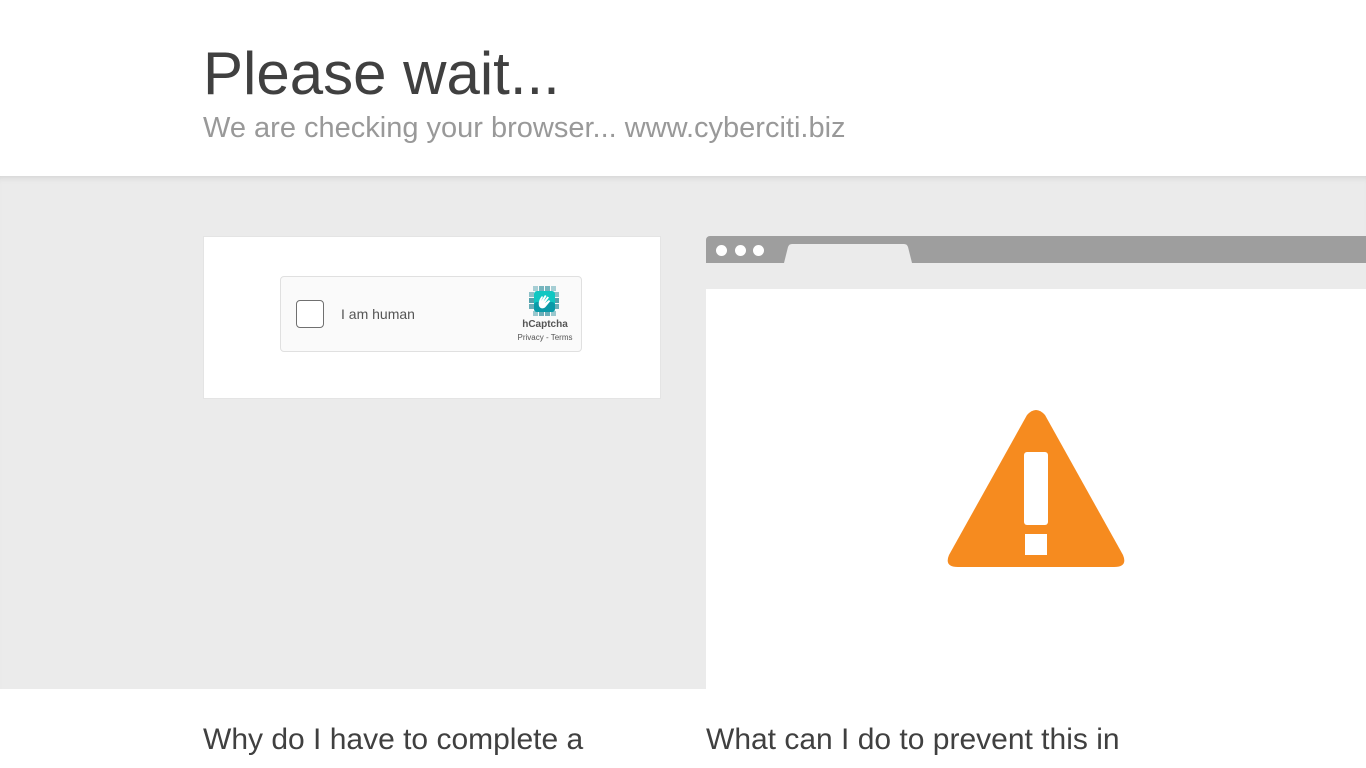 Image resolution: width=1366 pixels, height=768 pixels. I want to click on captcha-checkbox, so click(310, 314).